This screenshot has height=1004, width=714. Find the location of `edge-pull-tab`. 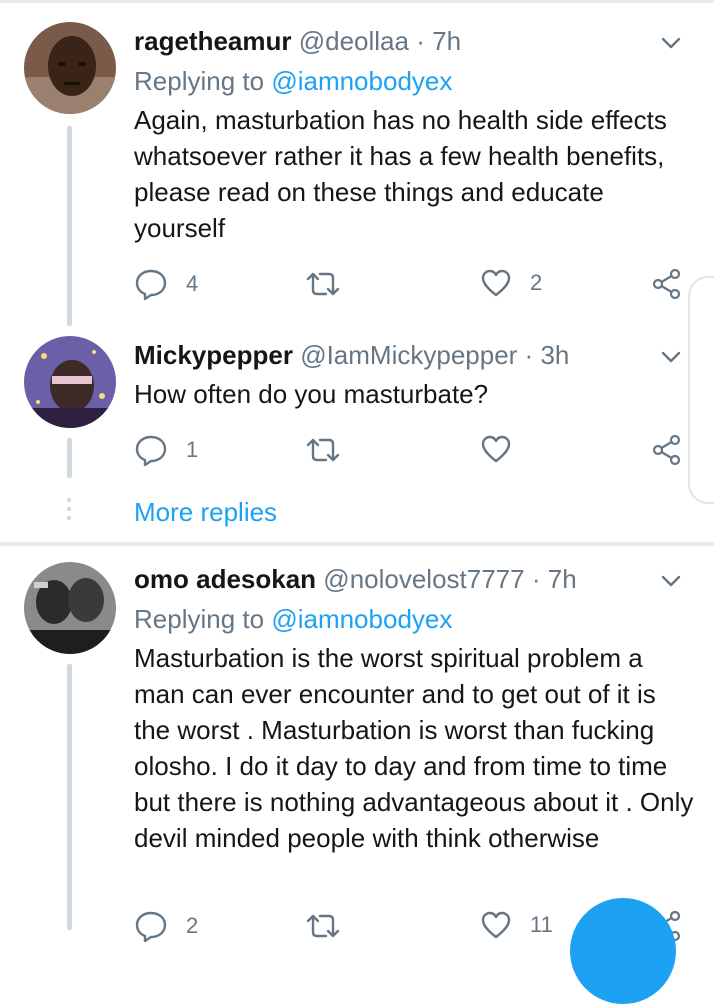

edge-pull-tab is located at coordinates (701, 390).